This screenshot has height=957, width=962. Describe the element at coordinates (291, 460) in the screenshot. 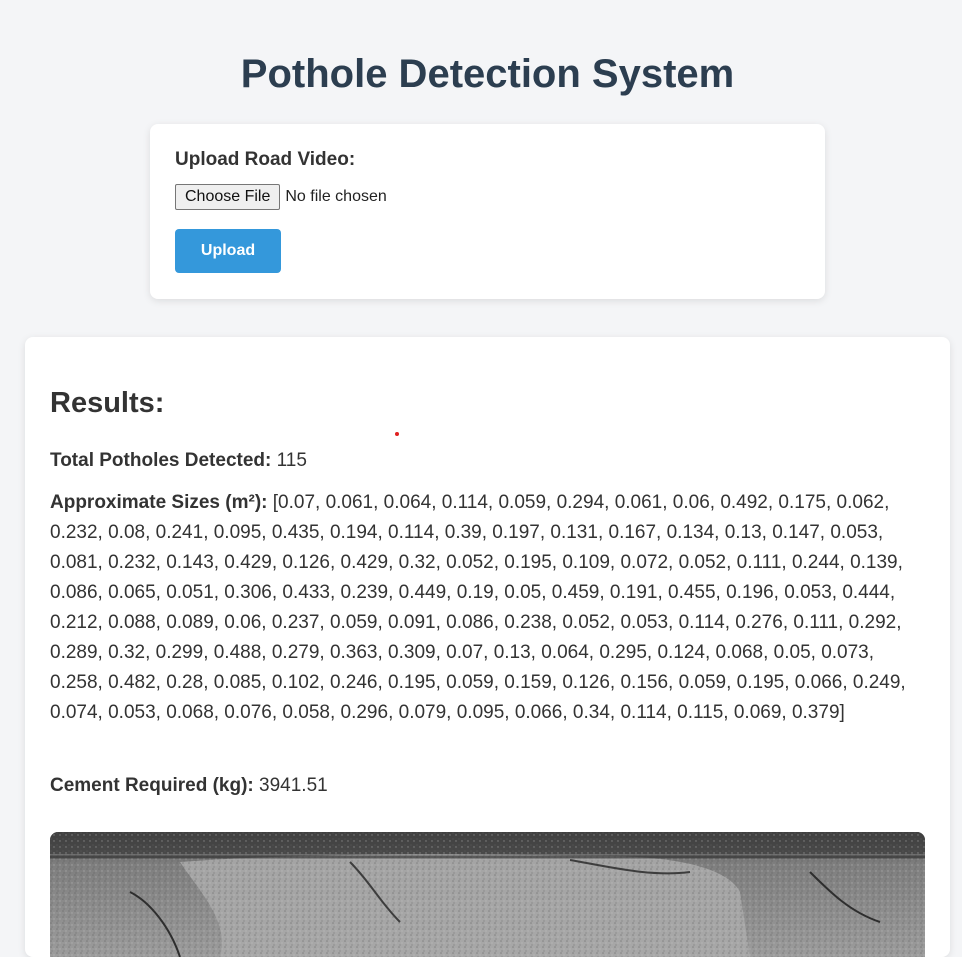

I see `total-potholes-value: 115` at that location.